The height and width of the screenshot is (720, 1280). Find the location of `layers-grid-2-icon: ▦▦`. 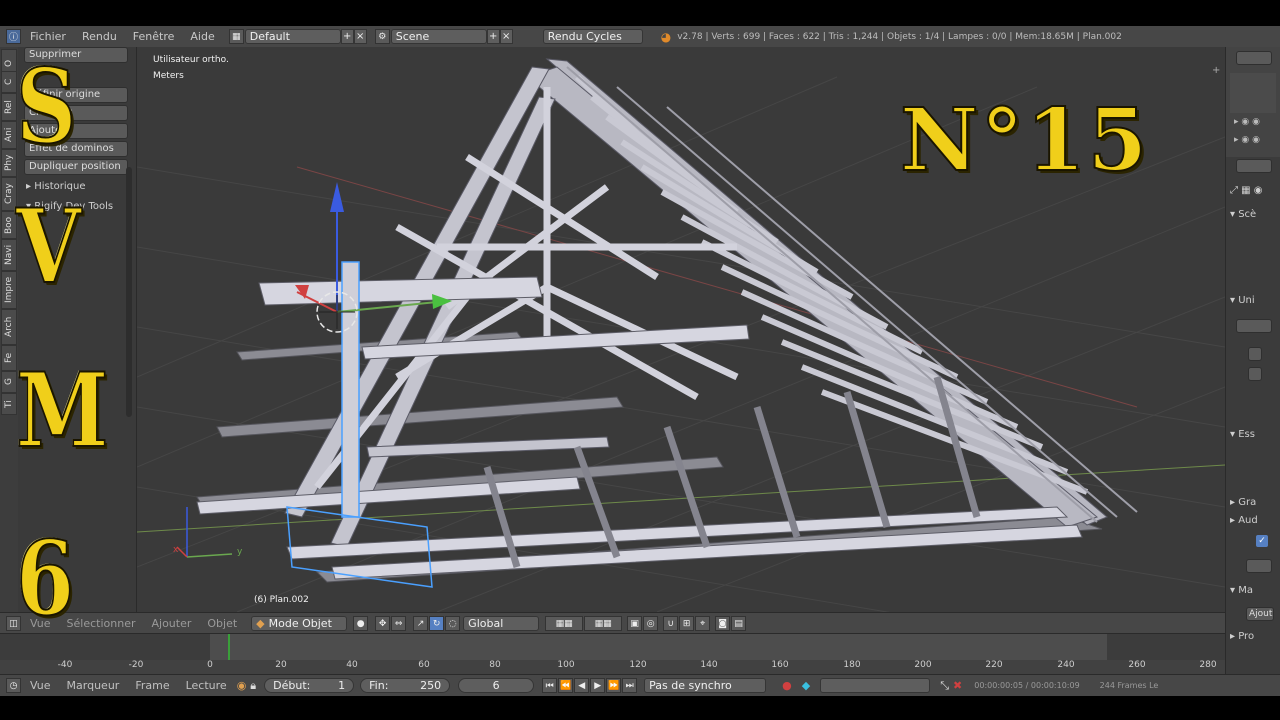

layers-grid-2-icon: ▦▦ is located at coordinates (603, 623).